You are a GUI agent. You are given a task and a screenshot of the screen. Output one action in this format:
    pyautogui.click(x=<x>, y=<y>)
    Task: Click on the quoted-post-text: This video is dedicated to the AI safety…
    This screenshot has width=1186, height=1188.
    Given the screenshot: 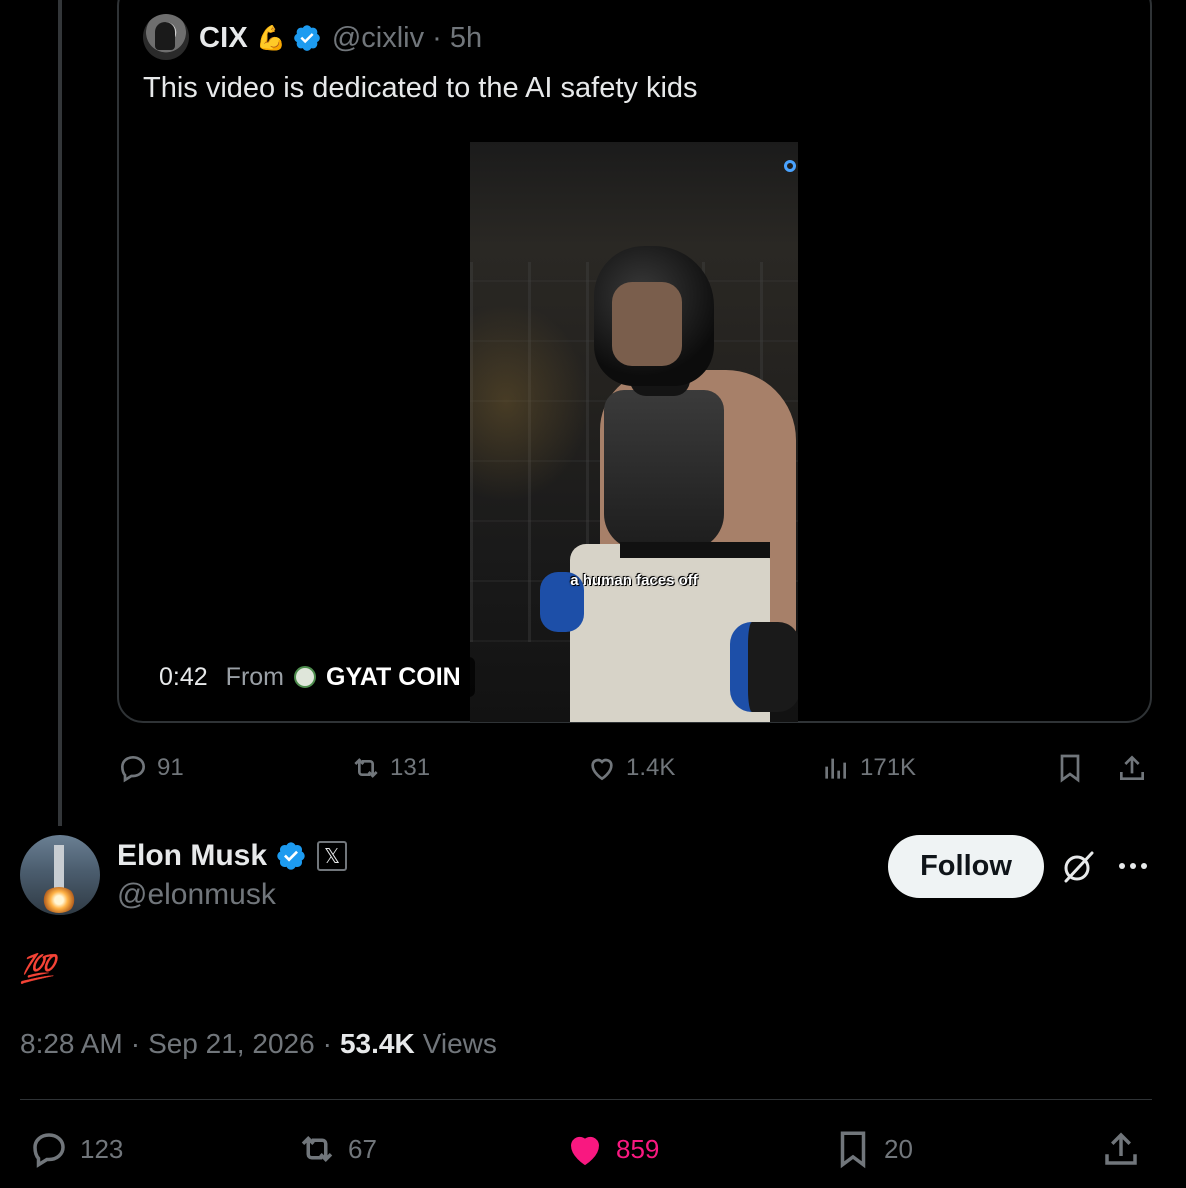 What is the action you would take?
    pyautogui.click(x=420, y=88)
    